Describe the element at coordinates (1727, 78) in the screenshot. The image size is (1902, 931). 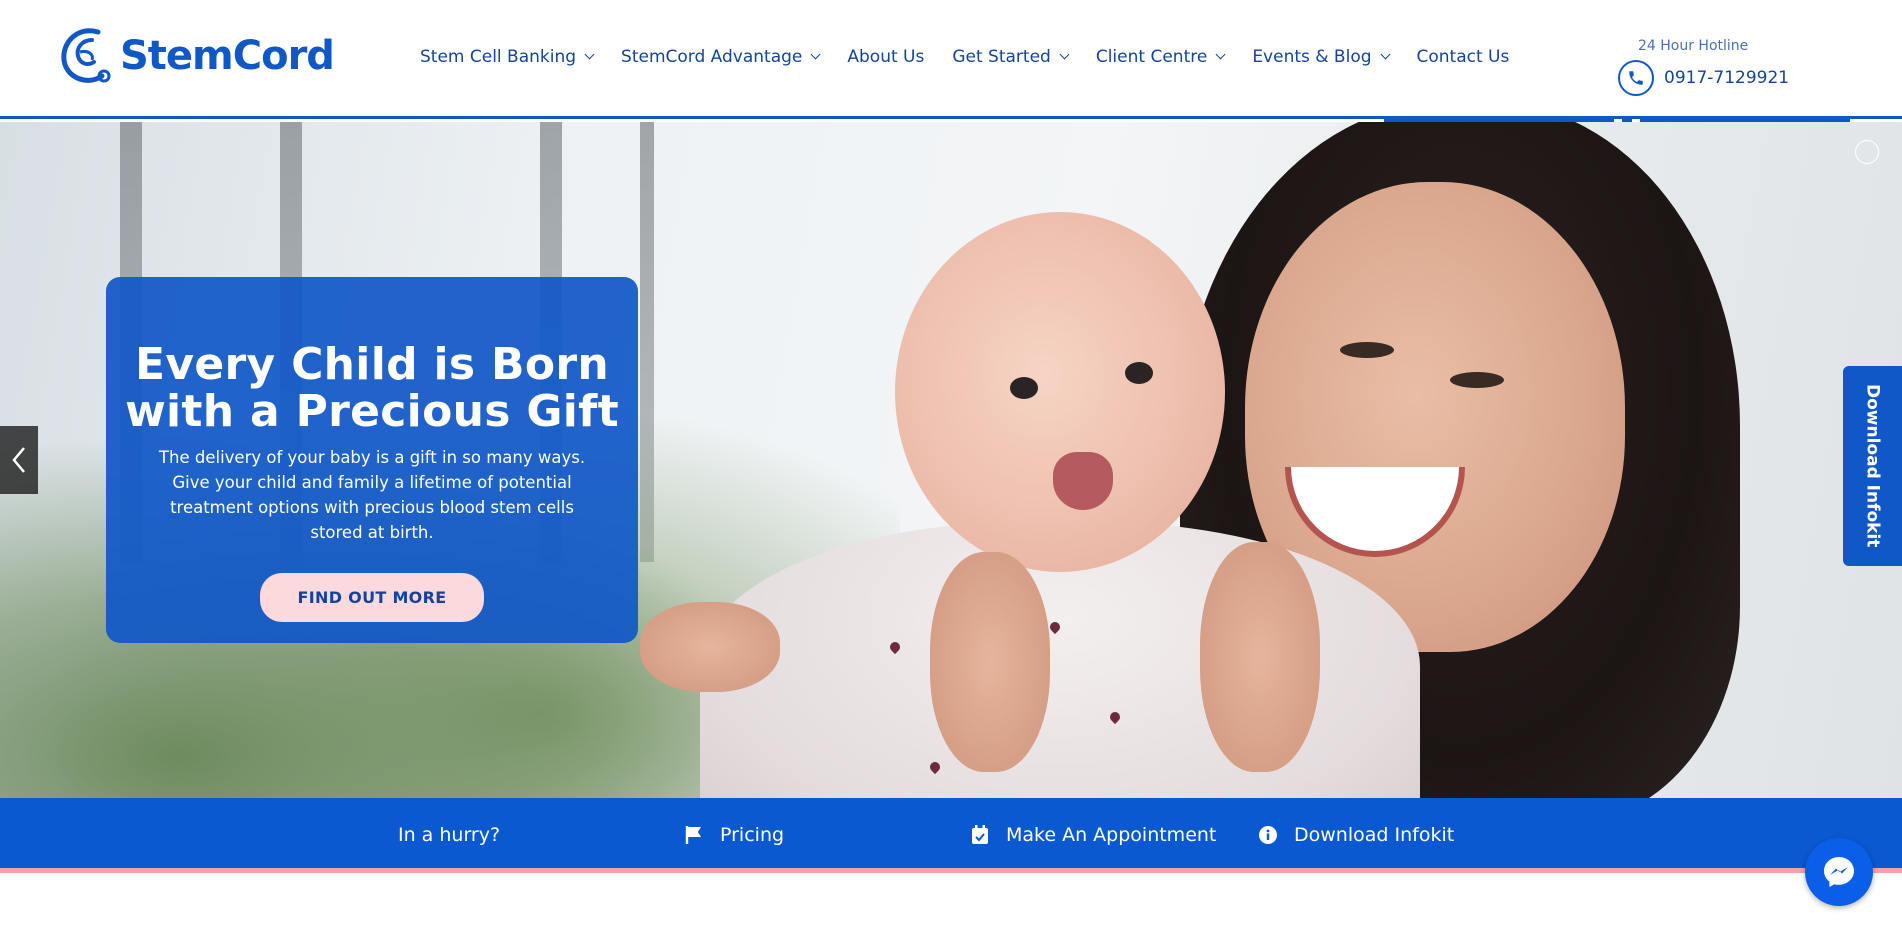
I see `hotline-number: 0917-7129921` at that location.